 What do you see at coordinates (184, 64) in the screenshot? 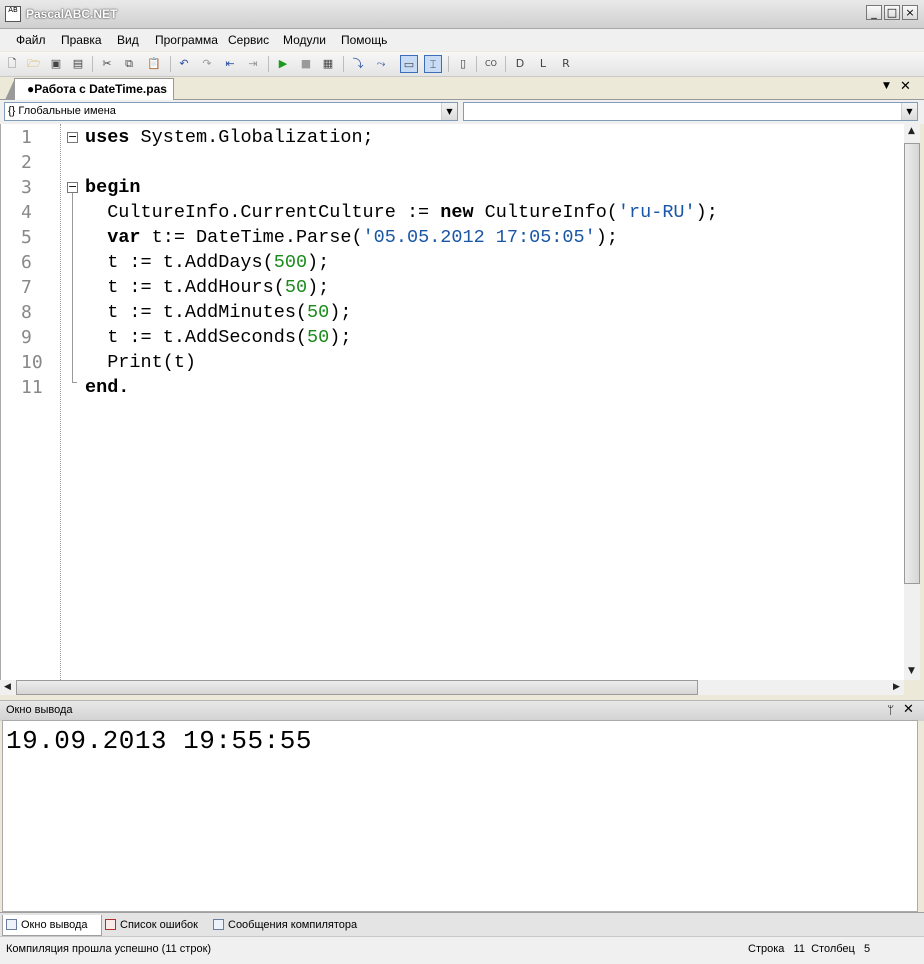
I see `undo-icon: ↶` at bounding box center [184, 64].